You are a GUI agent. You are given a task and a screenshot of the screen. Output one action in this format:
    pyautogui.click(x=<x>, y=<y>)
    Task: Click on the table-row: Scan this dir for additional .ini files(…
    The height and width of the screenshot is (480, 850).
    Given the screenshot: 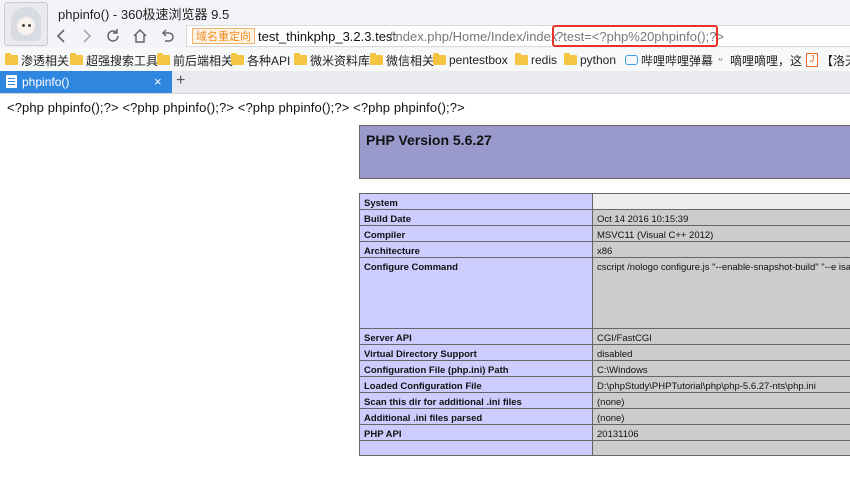 What is the action you would take?
    pyautogui.click(x=604, y=400)
    